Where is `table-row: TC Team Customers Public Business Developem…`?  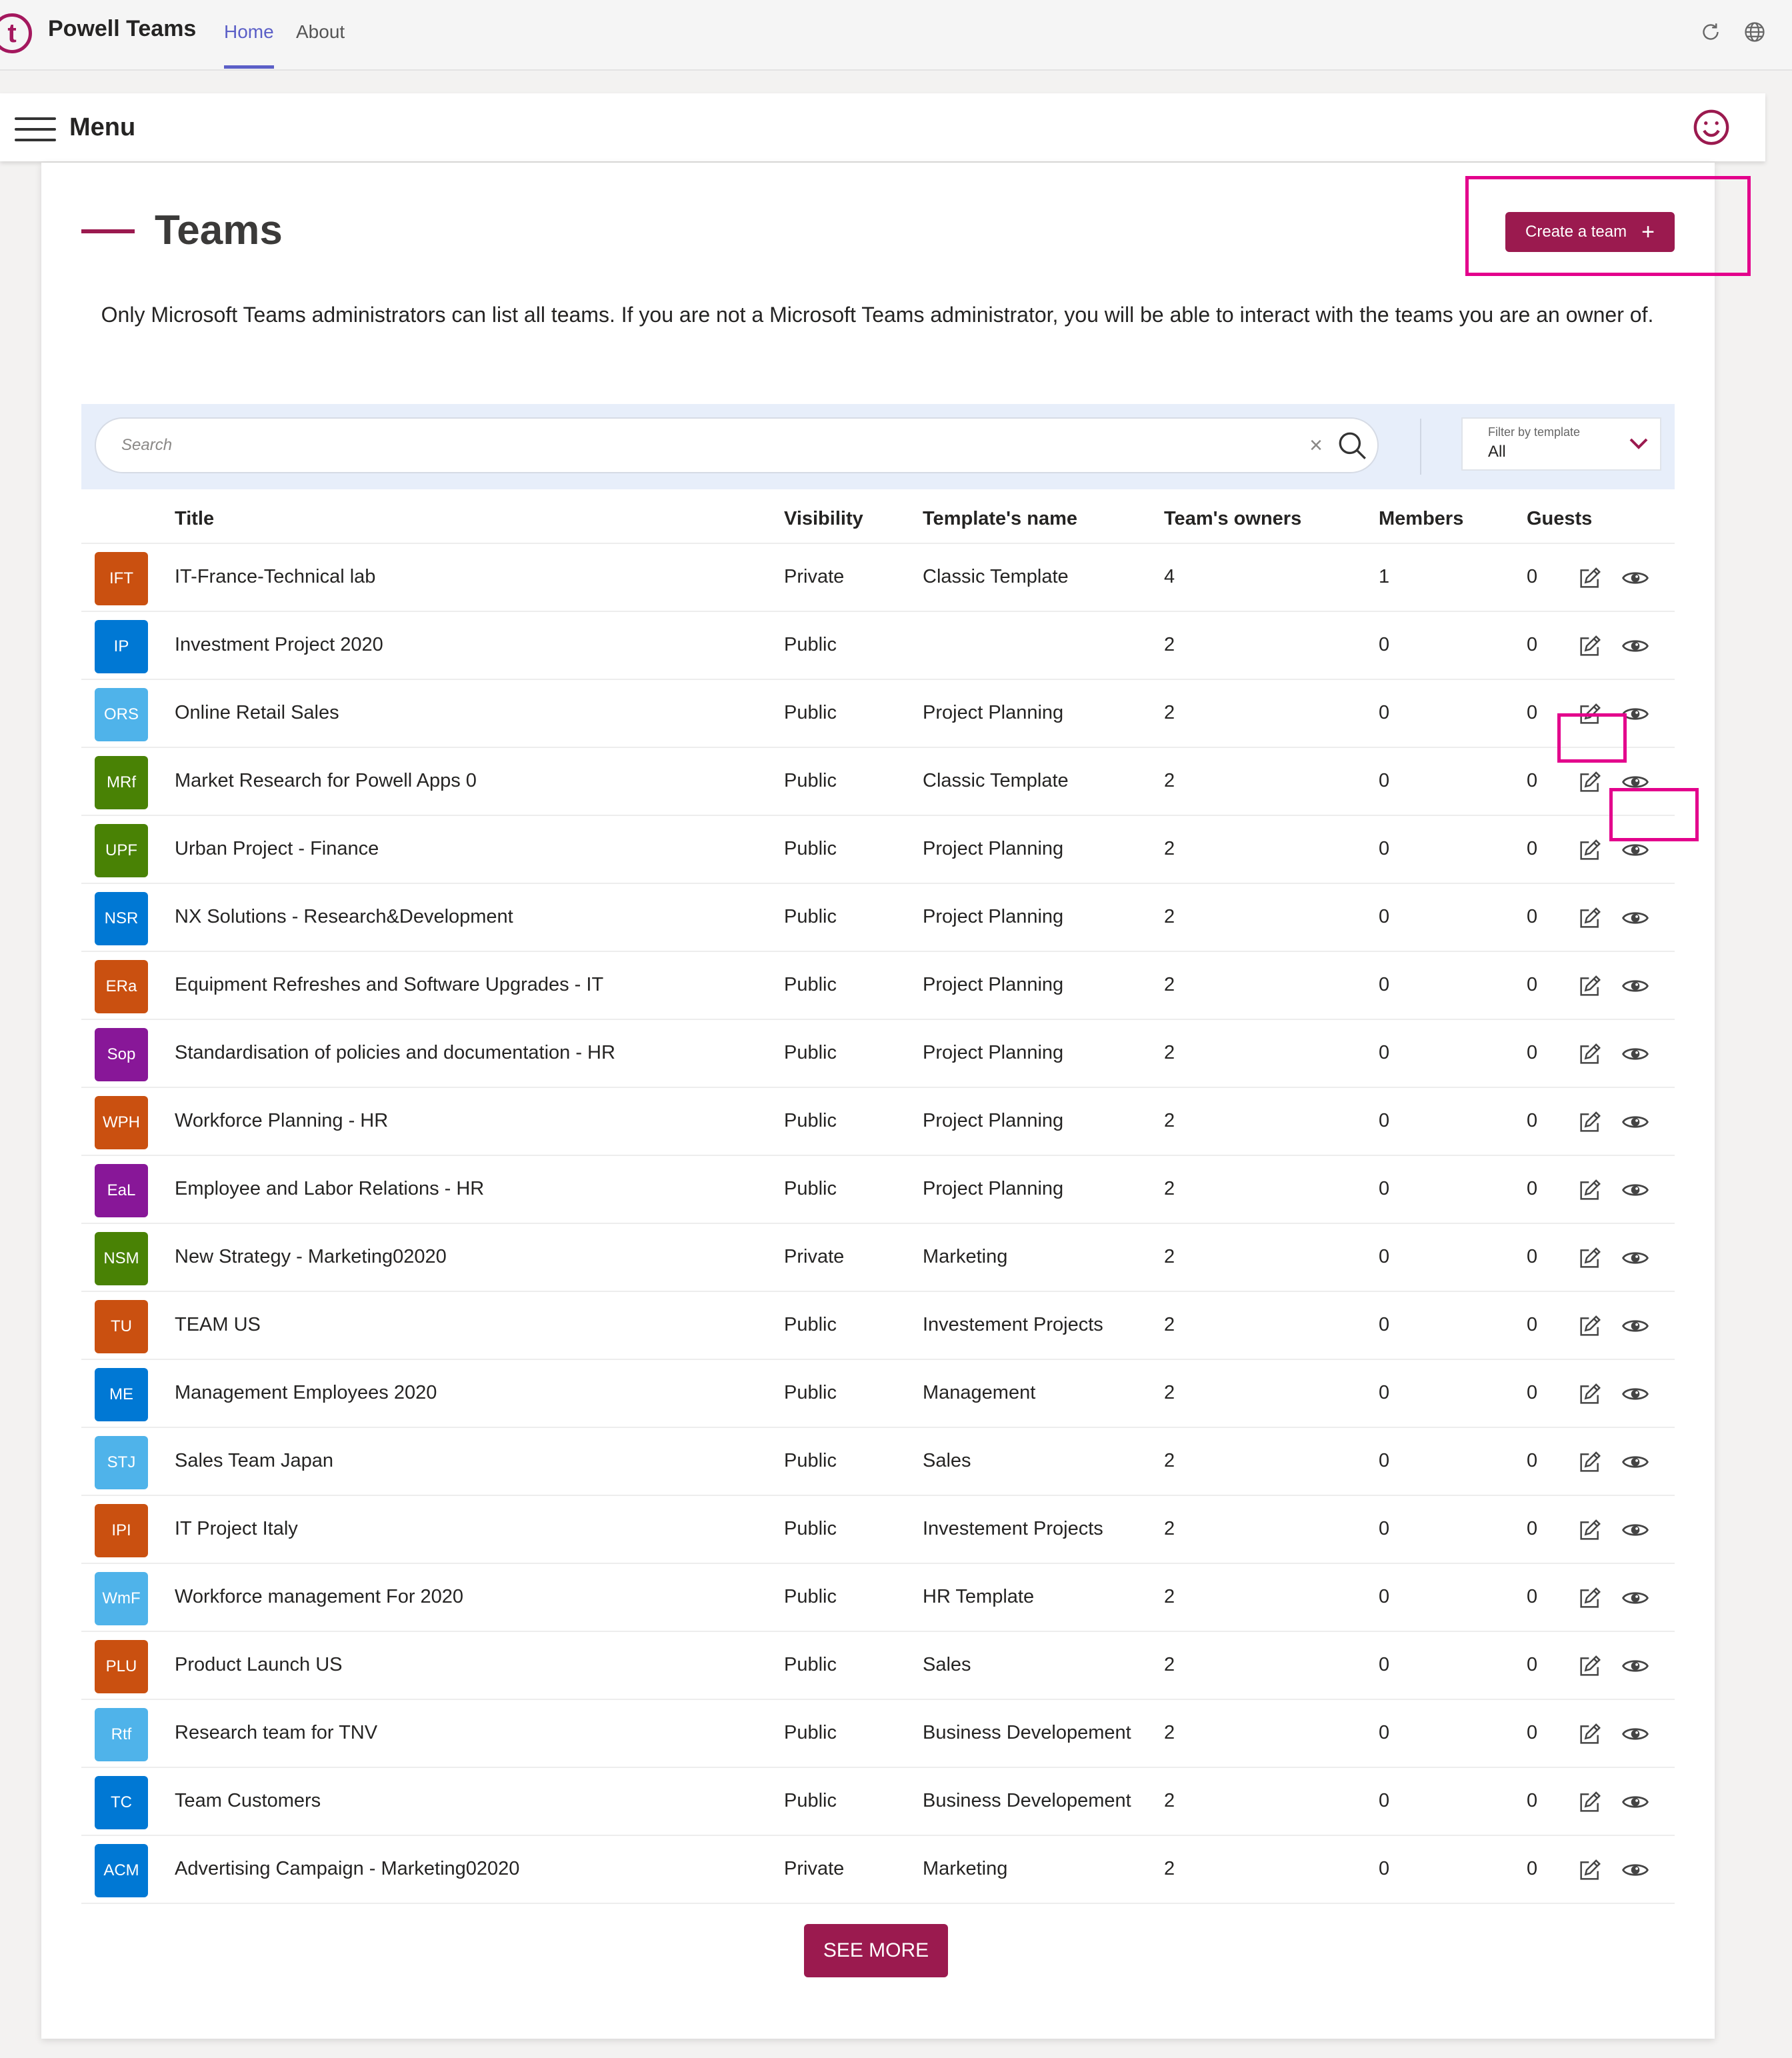 table-row: TC Team Customers Public Business Developem… is located at coordinates (878, 1802).